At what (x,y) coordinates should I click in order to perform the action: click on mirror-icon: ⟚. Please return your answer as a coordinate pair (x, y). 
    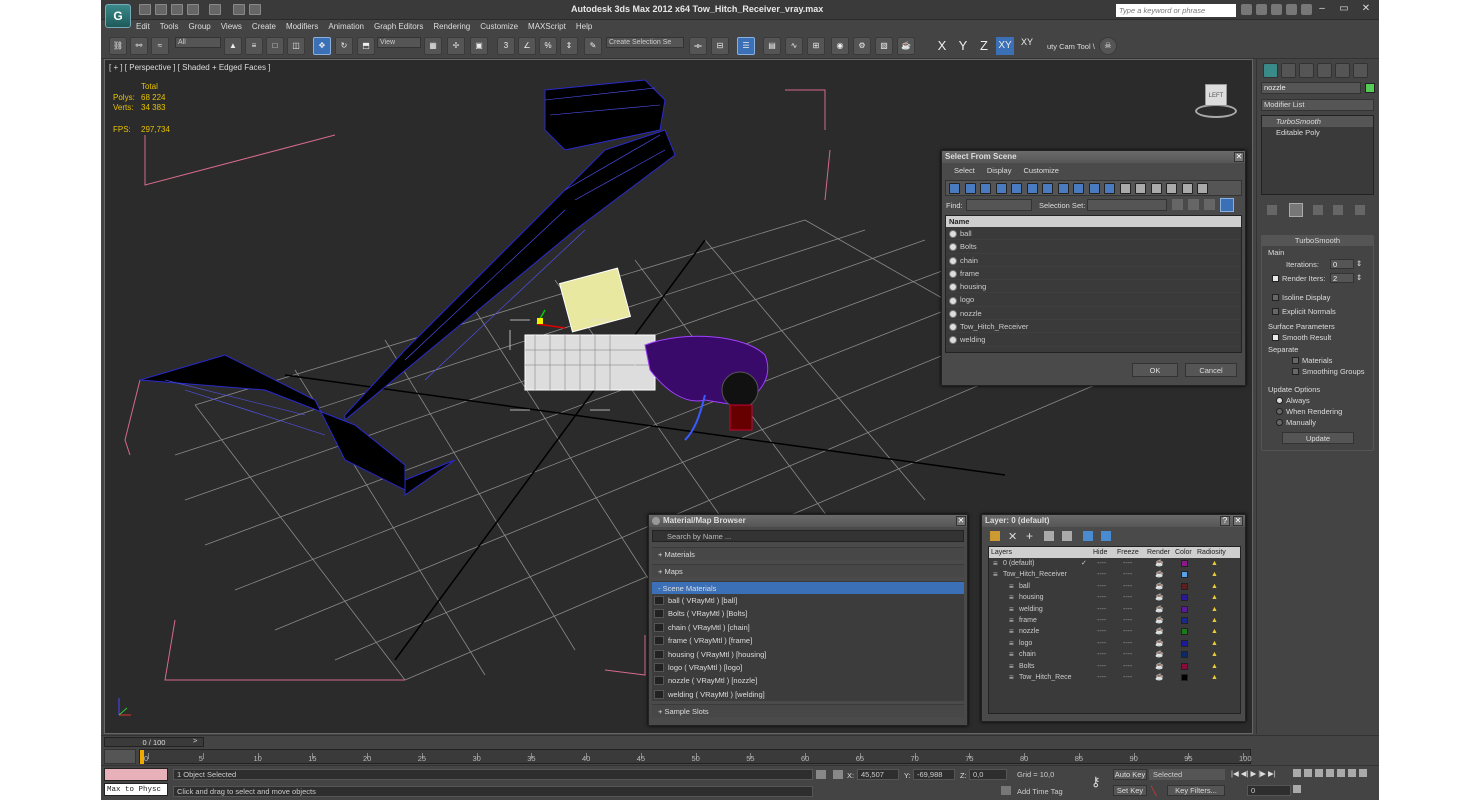
    Looking at the image, I should click on (698, 46).